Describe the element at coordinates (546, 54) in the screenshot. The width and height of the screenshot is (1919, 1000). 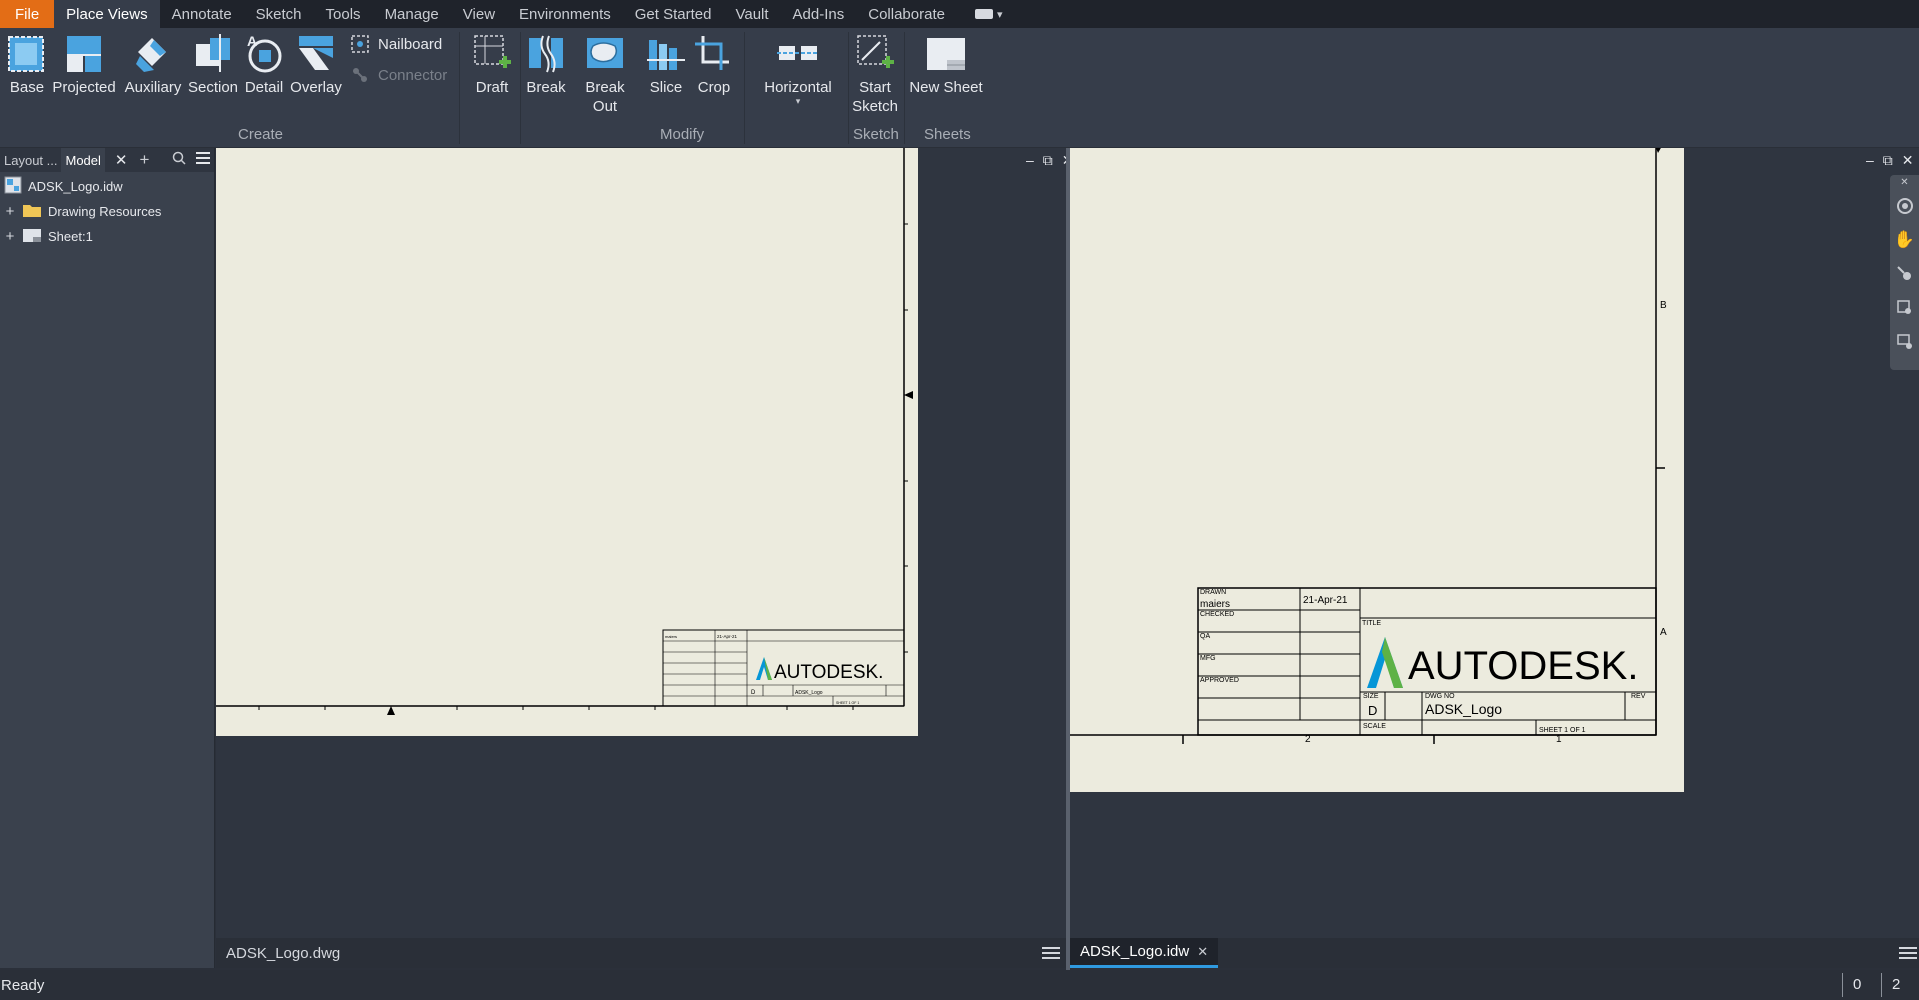
I see `break-icon` at that location.